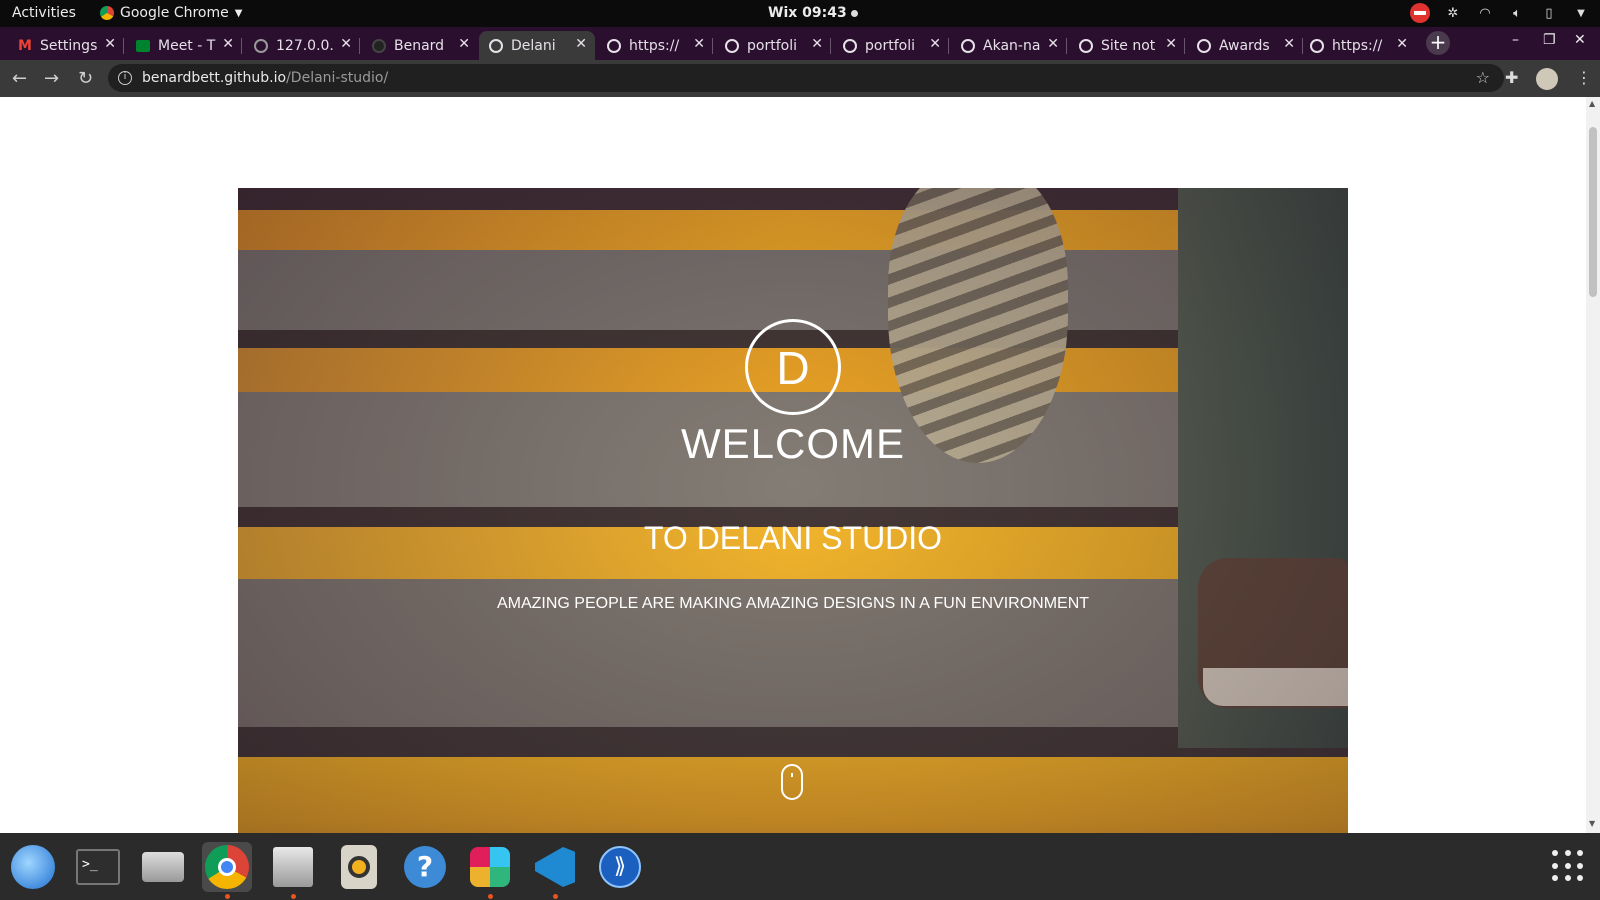 The image size is (1600, 900). Describe the element at coordinates (537, 45) in the screenshot. I see `tab-delani: Delani ✕` at that location.